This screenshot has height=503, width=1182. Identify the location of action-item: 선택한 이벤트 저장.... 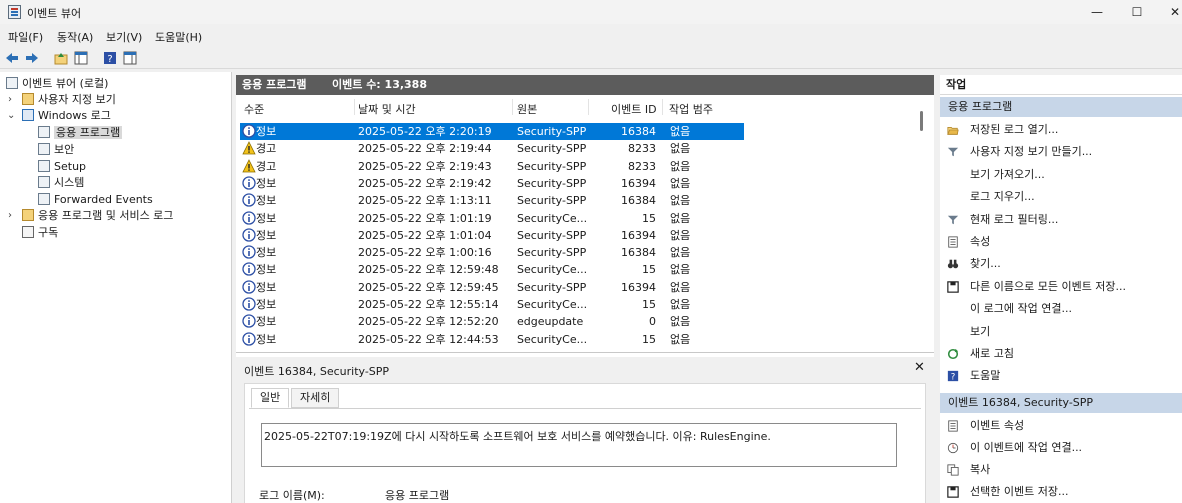
(1061, 492).